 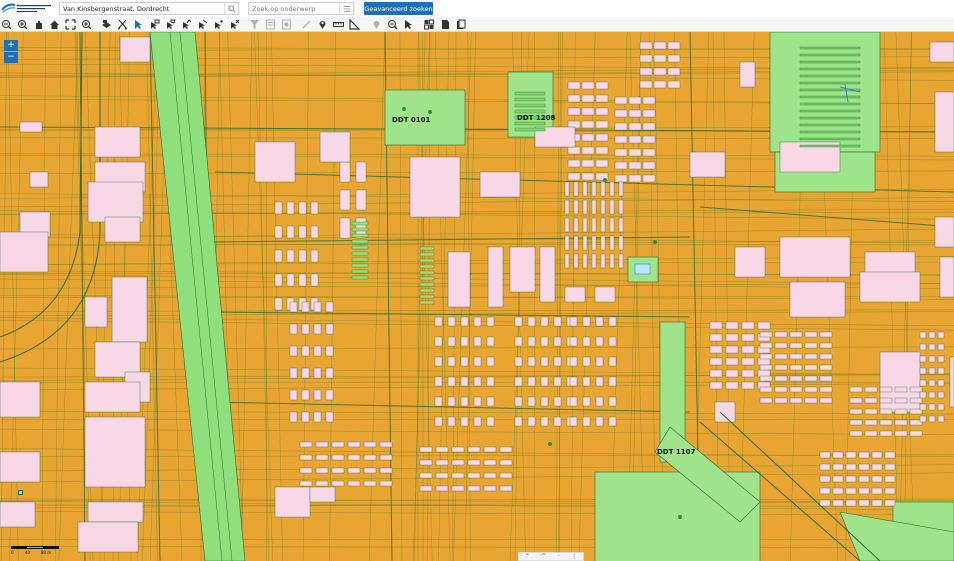 What do you see at coordinates (574, 556) in the screenshot?
I see `panel-handle-button: ⋮` at bounding box center [574, 556].